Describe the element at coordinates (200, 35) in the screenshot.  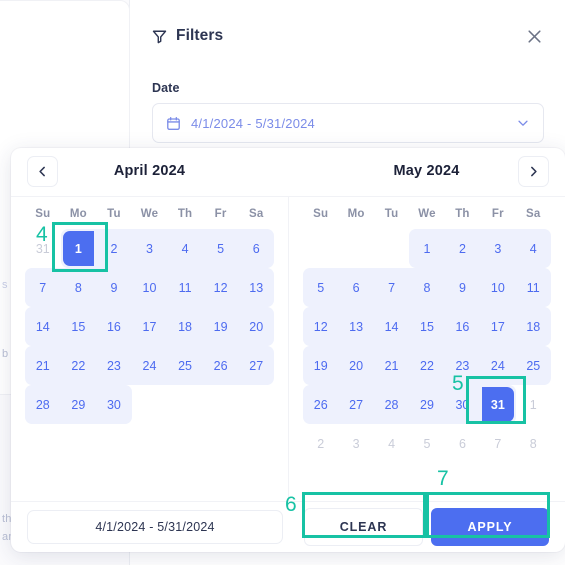
I see `filters-title: Filters` at that location.